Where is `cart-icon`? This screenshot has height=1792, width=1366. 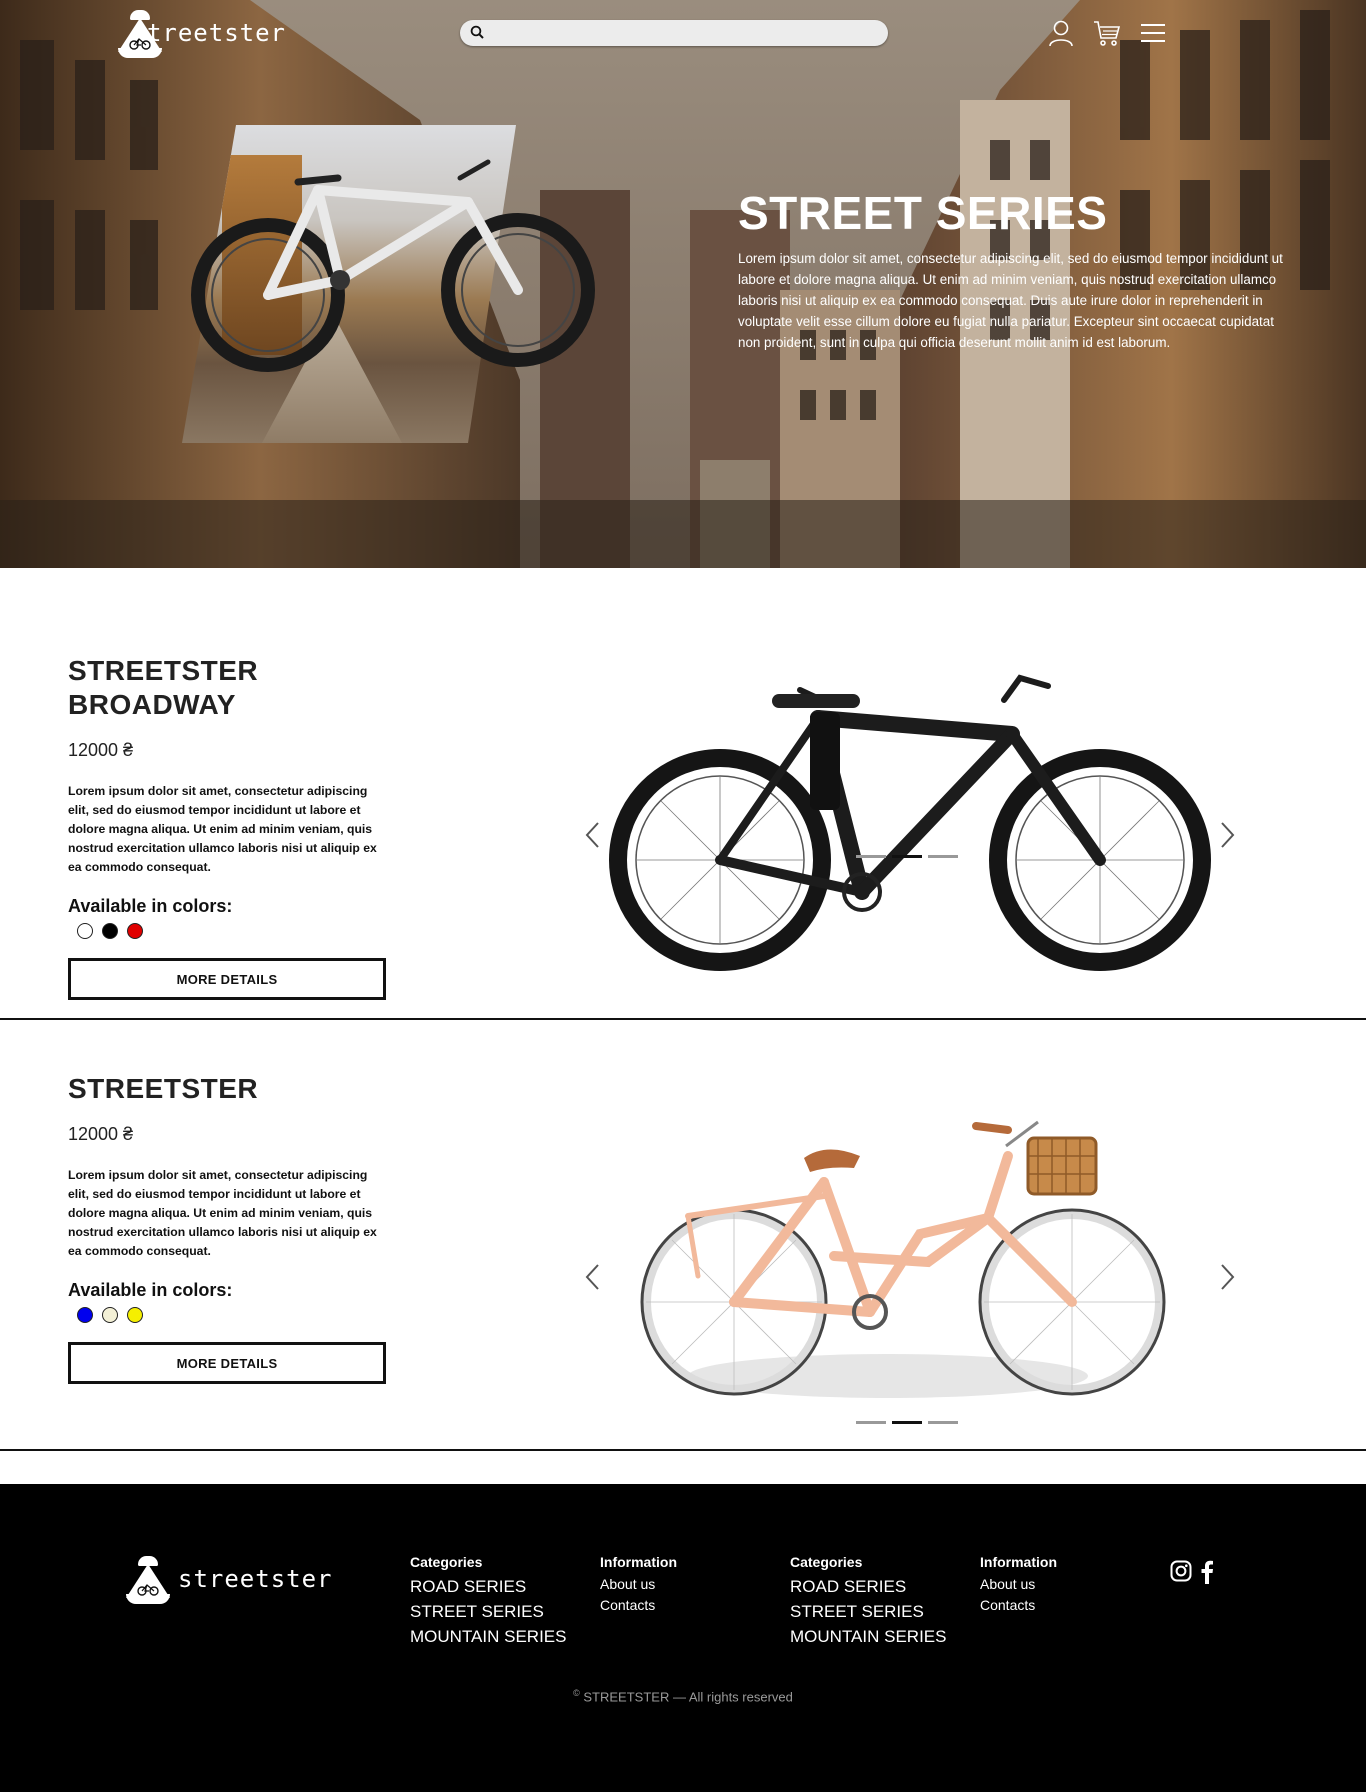 cart-icon is located at coordinates (1107, 33).